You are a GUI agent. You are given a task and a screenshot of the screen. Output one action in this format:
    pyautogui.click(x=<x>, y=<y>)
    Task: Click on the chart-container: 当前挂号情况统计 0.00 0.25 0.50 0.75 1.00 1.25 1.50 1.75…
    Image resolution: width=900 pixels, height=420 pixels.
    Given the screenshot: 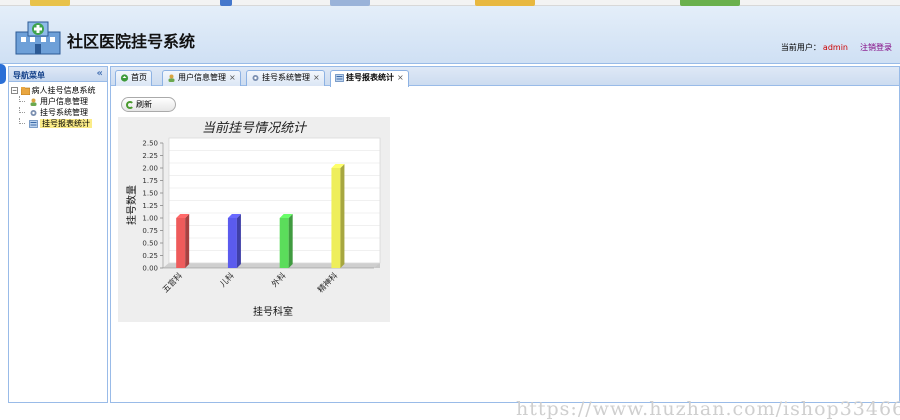 What is the action you would take?
    pyautogui.click(x=254, y=219)
    